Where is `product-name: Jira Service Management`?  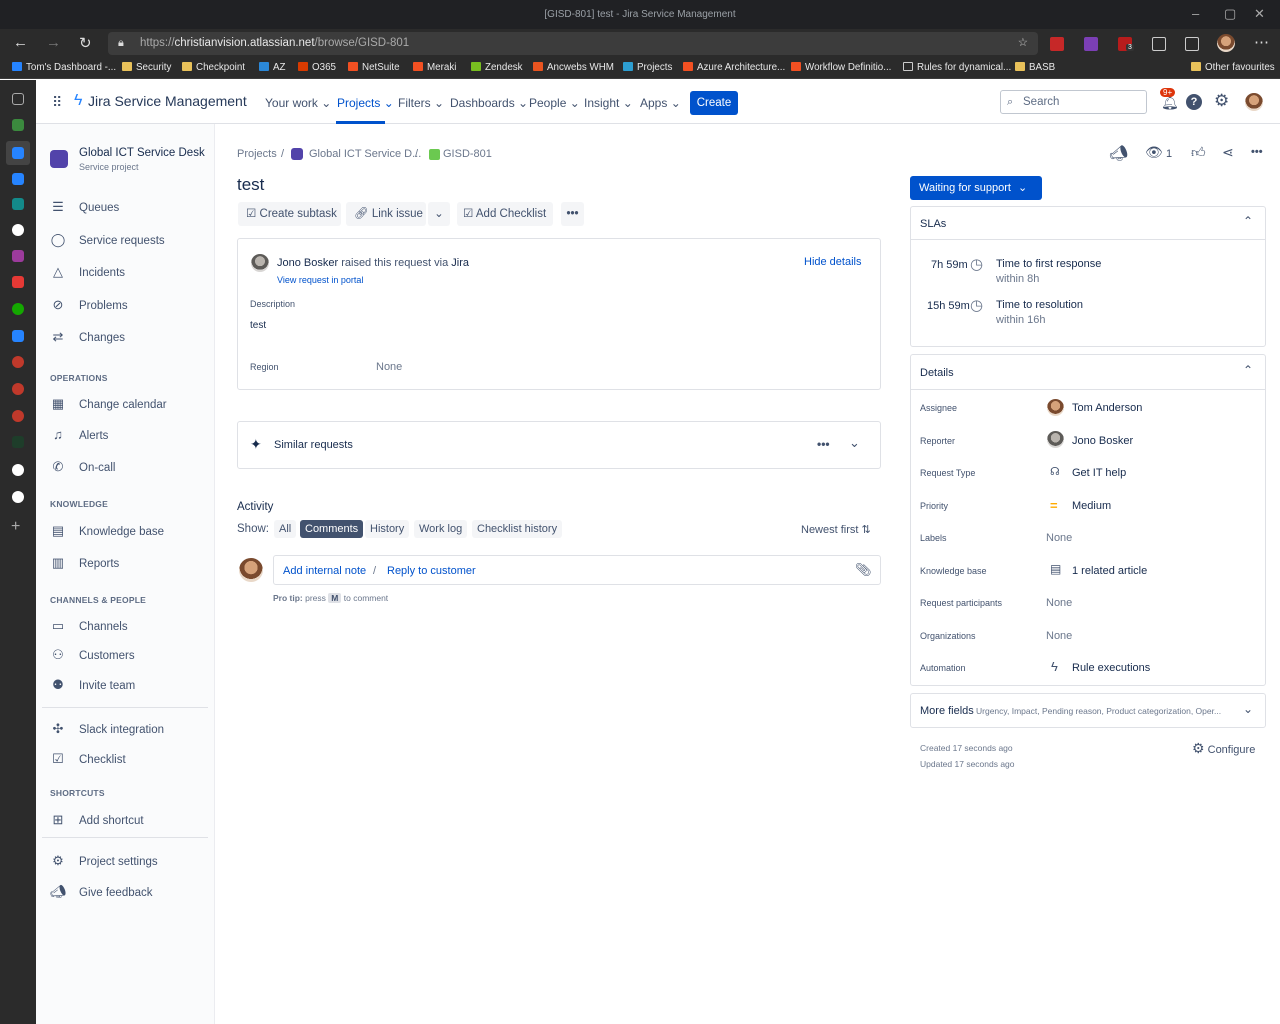 product-name: Jira Service Management is located at coordinates (167, 101).